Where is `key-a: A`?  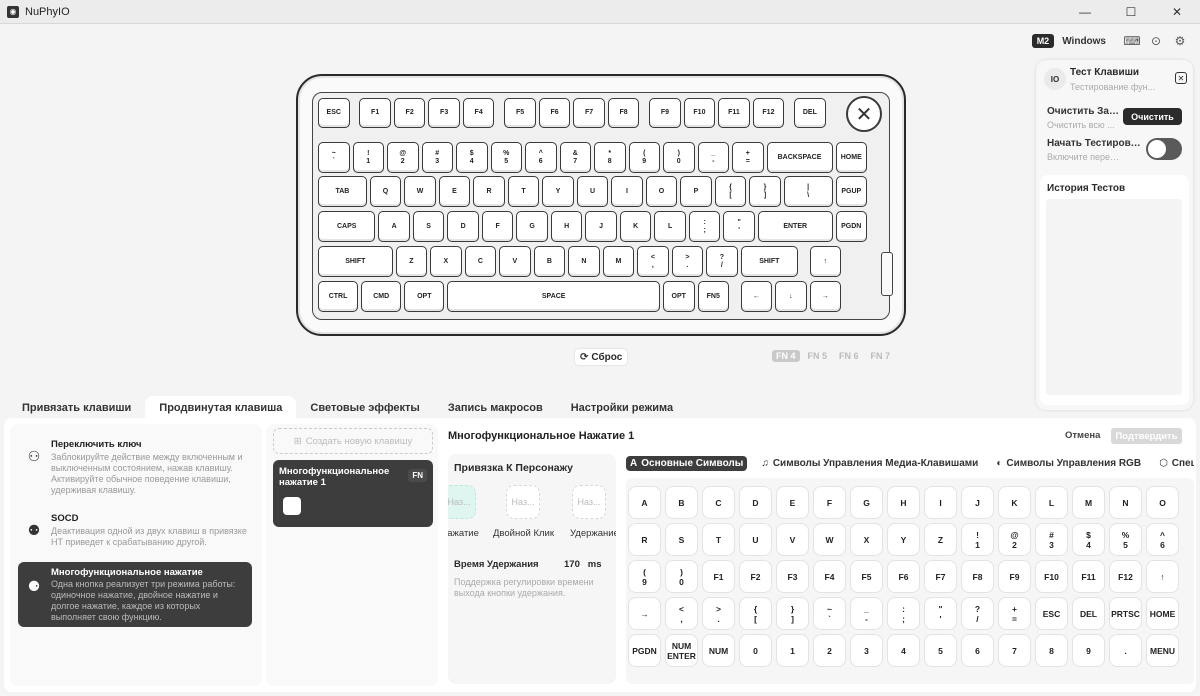 key-a: A is located at coordinates (394, 226).